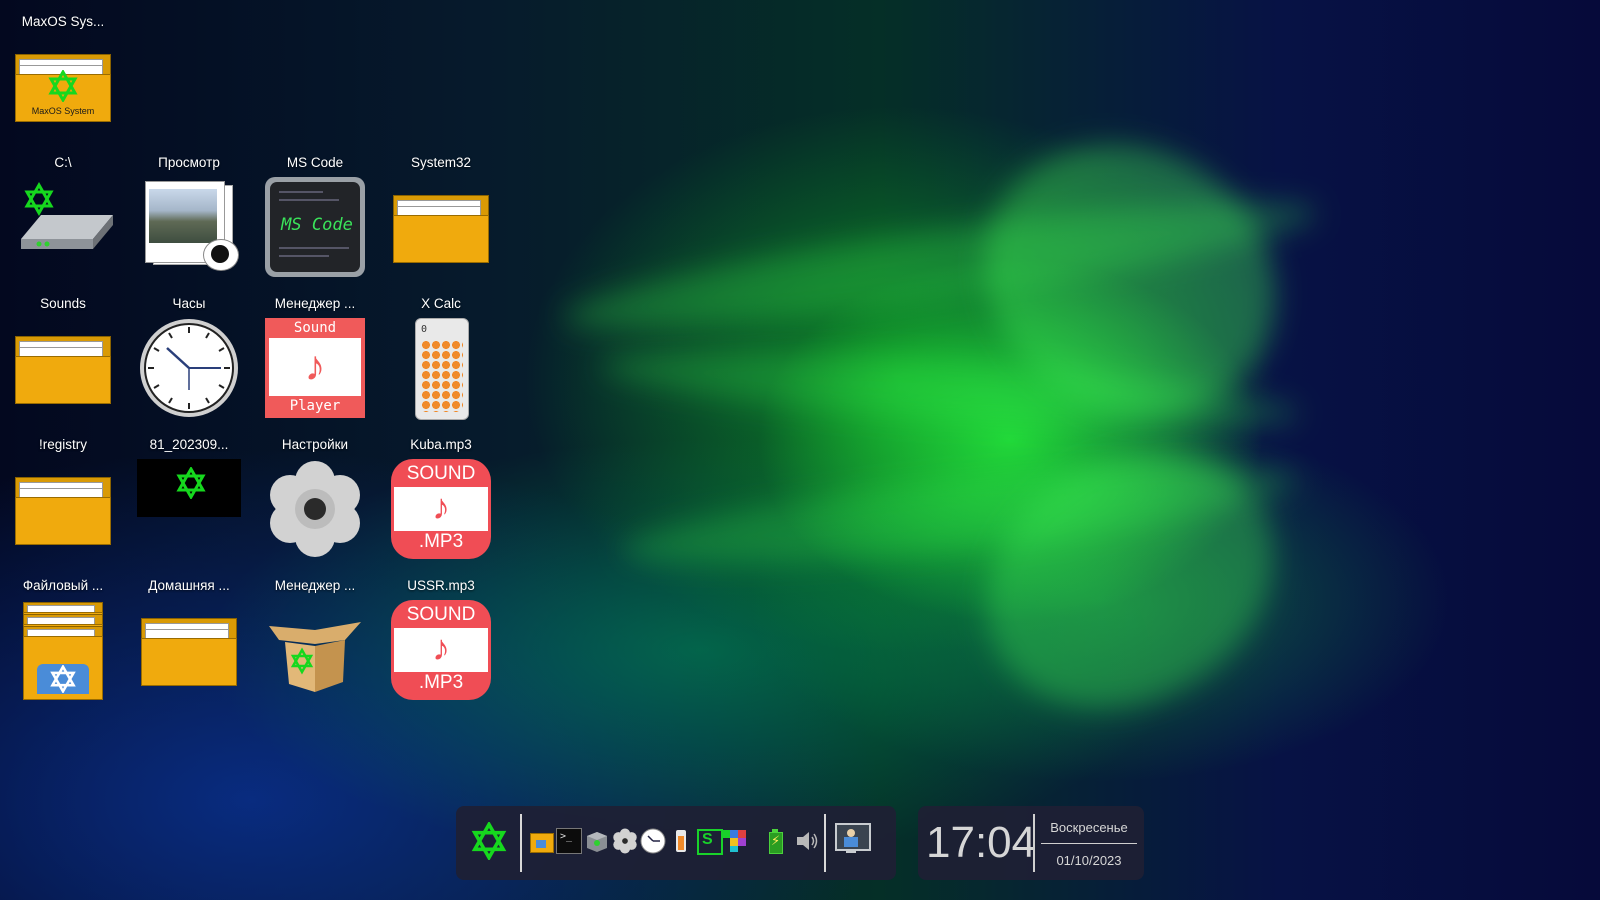 The height and width of the screenshot is (900, 1600). What do you see at coordinates (315, 406) in the screenshot?
I see `sound-player-bottom-caption: Player` at bounding box center [315, 406].